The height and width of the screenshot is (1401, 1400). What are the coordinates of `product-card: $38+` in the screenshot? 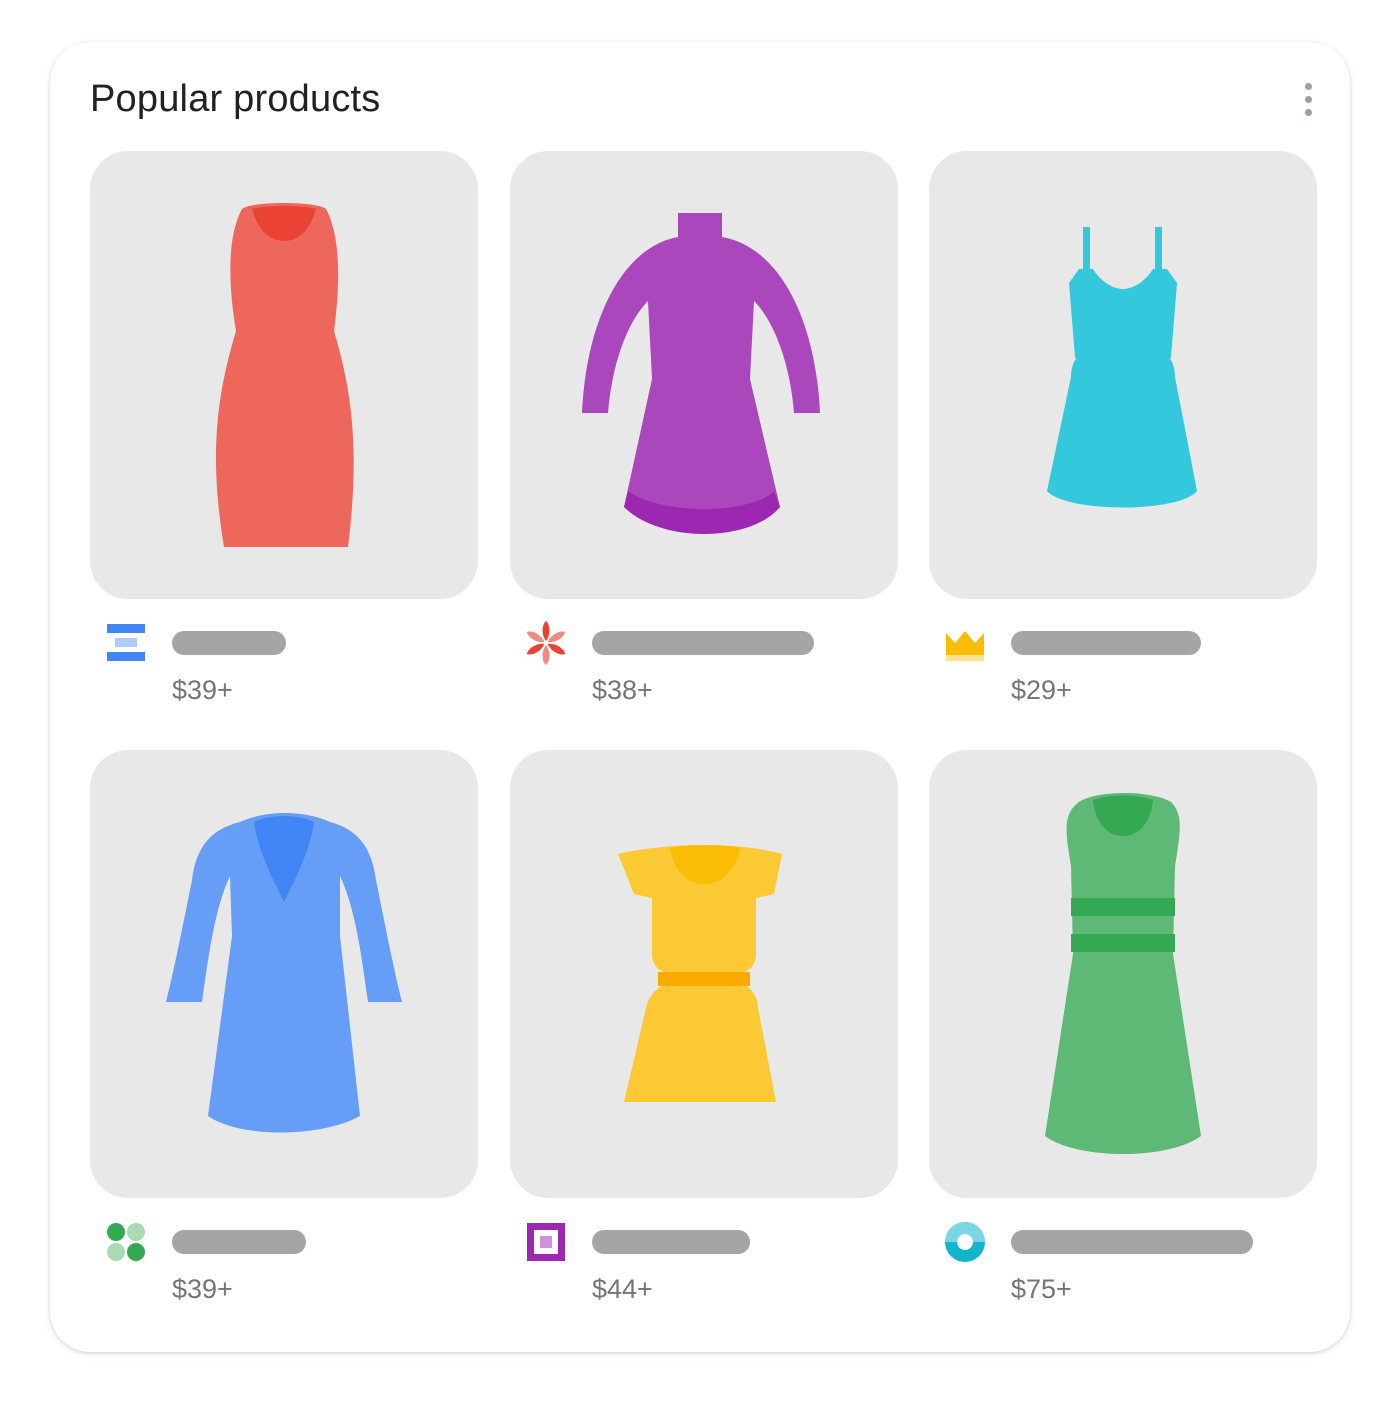 It's located at (704, 441).